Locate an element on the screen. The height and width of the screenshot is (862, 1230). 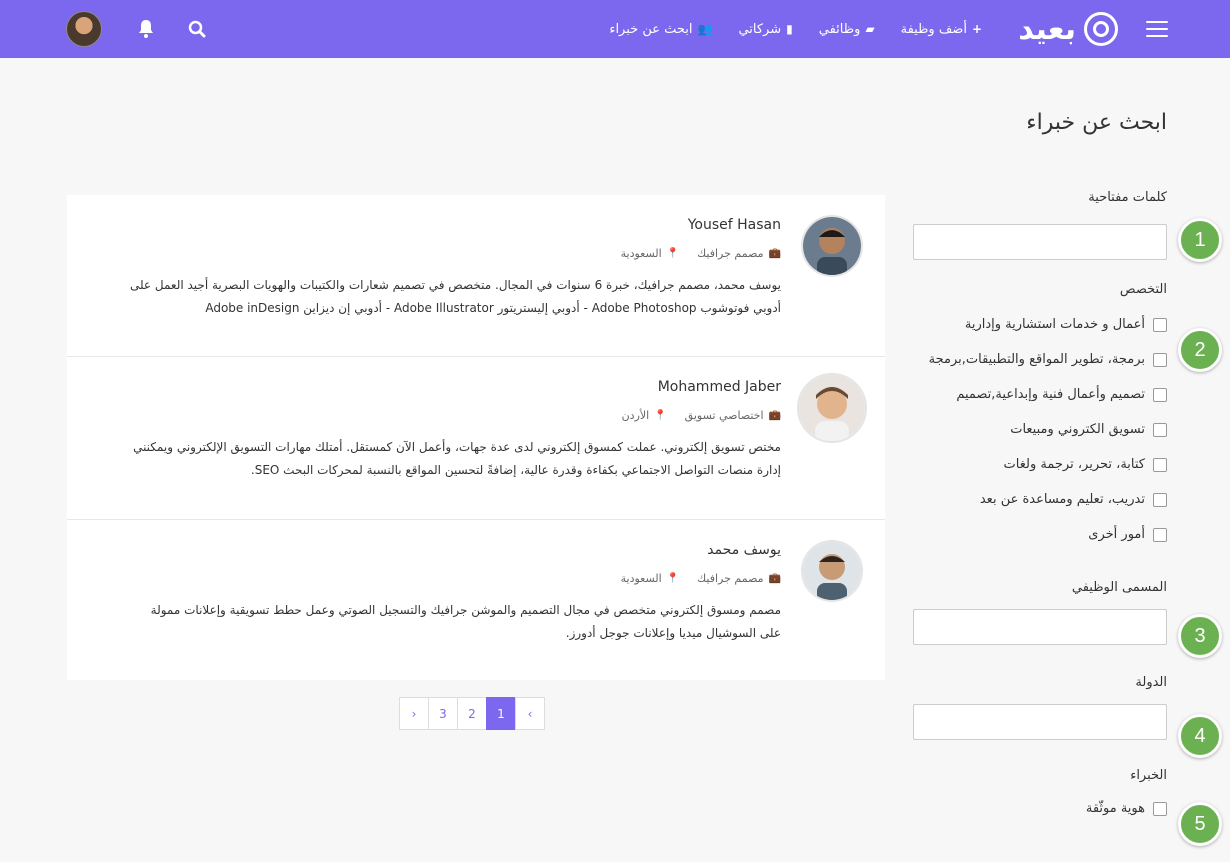
folder-icon: ▰ is located at coordinates (870, 29).